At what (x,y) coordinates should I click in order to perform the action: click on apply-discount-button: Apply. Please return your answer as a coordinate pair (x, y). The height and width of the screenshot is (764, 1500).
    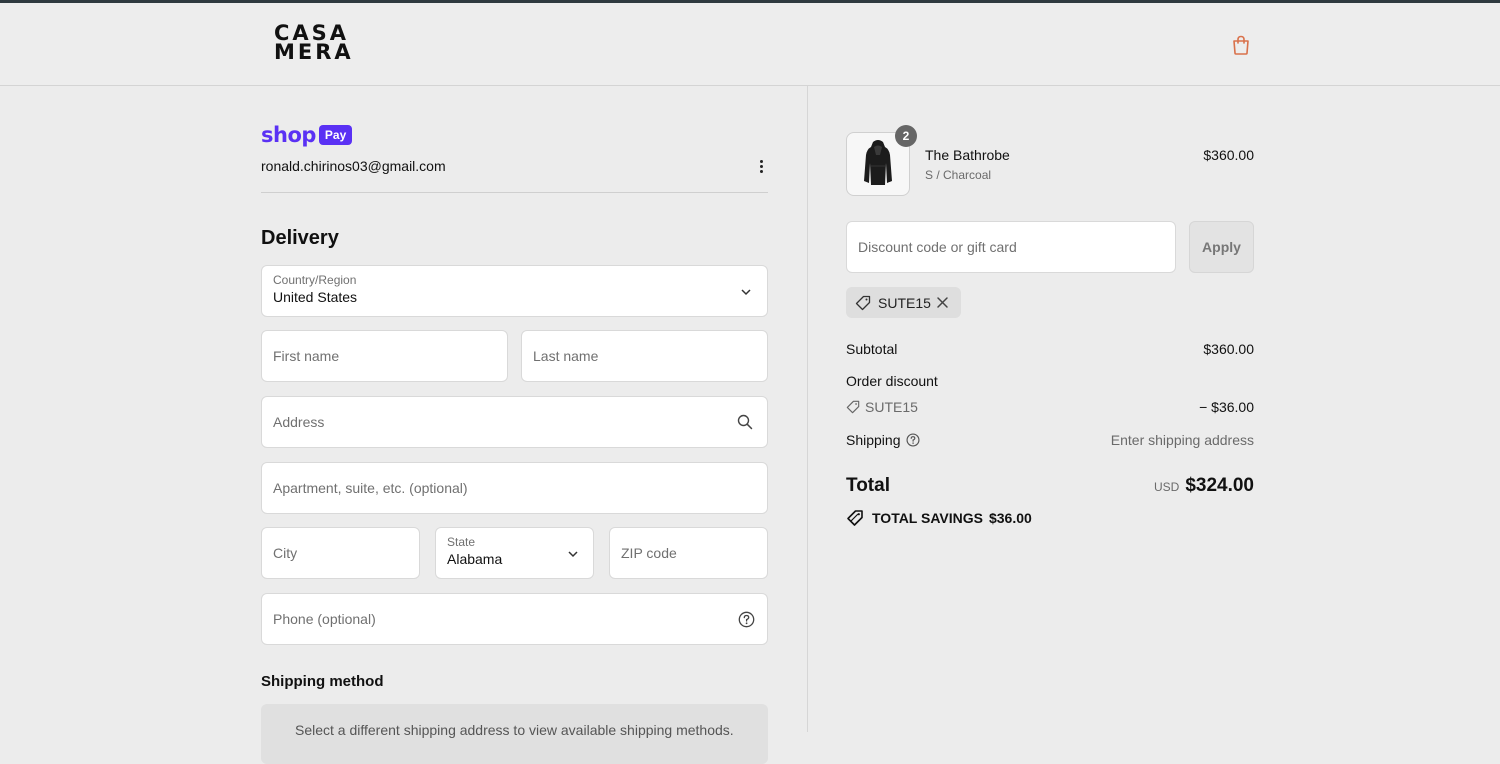
    Looking at the image, I should click on (1221, 247).